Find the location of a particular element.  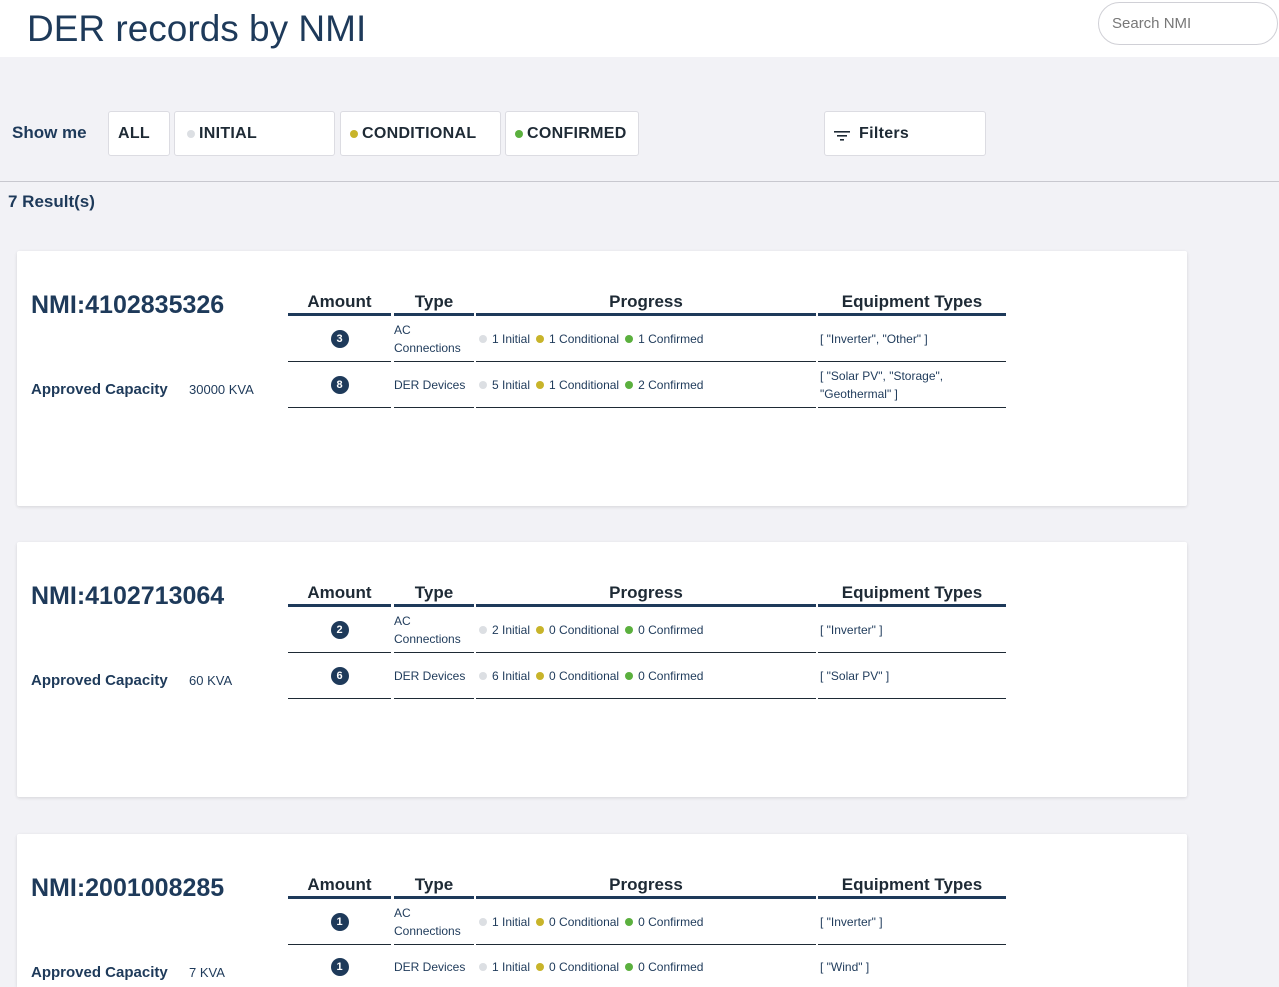

header-bar: DER records by NMI is located at coordinates (639, 28).